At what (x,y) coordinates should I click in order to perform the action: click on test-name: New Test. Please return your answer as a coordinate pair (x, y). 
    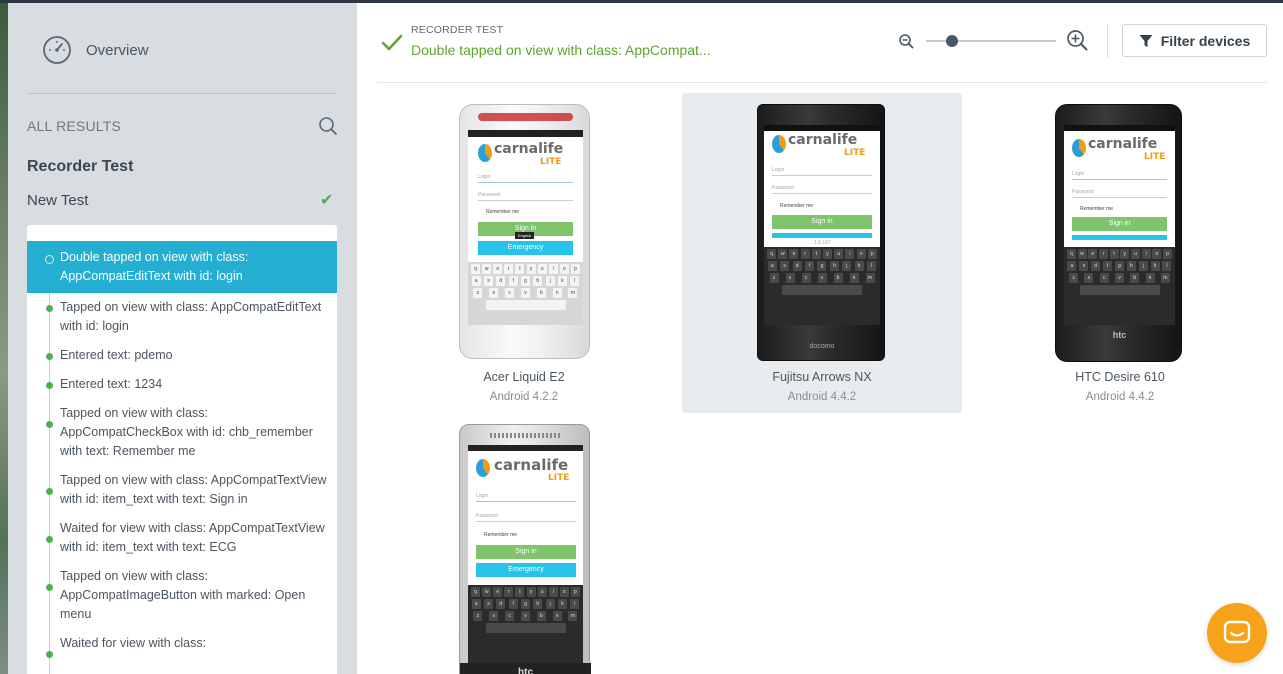
    Looking at the image, I should click on (57, 200).